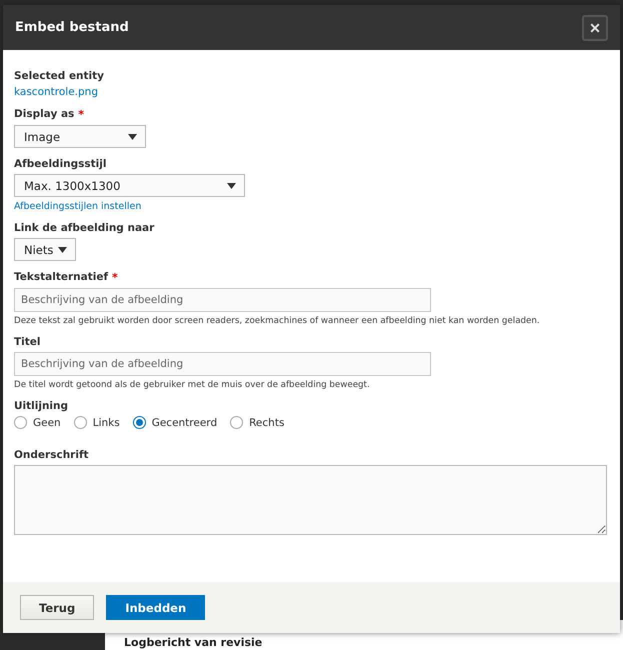  Describe the element at coordinates (72, 27) in the screenshot. I see `dialog-title: Embed bestand` at that location.